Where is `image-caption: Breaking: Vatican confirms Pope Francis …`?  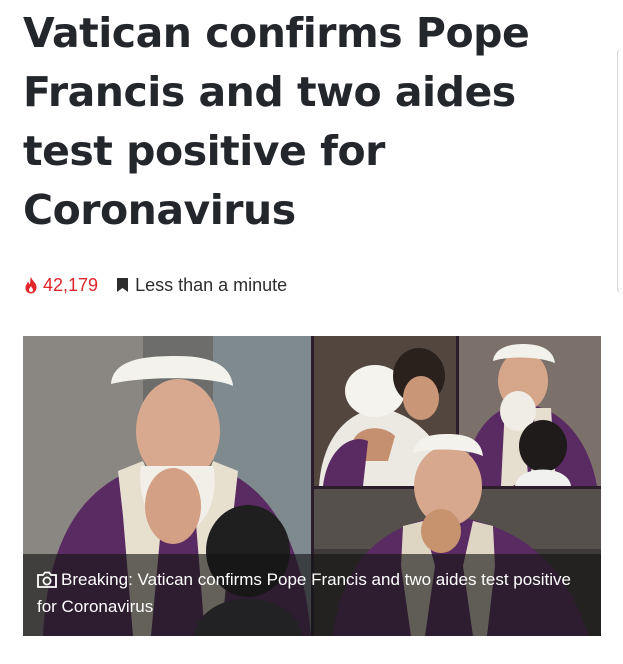 image-caption: Breaking: Vatican confirms Pope Francis … is located at coordinates (312, 595).